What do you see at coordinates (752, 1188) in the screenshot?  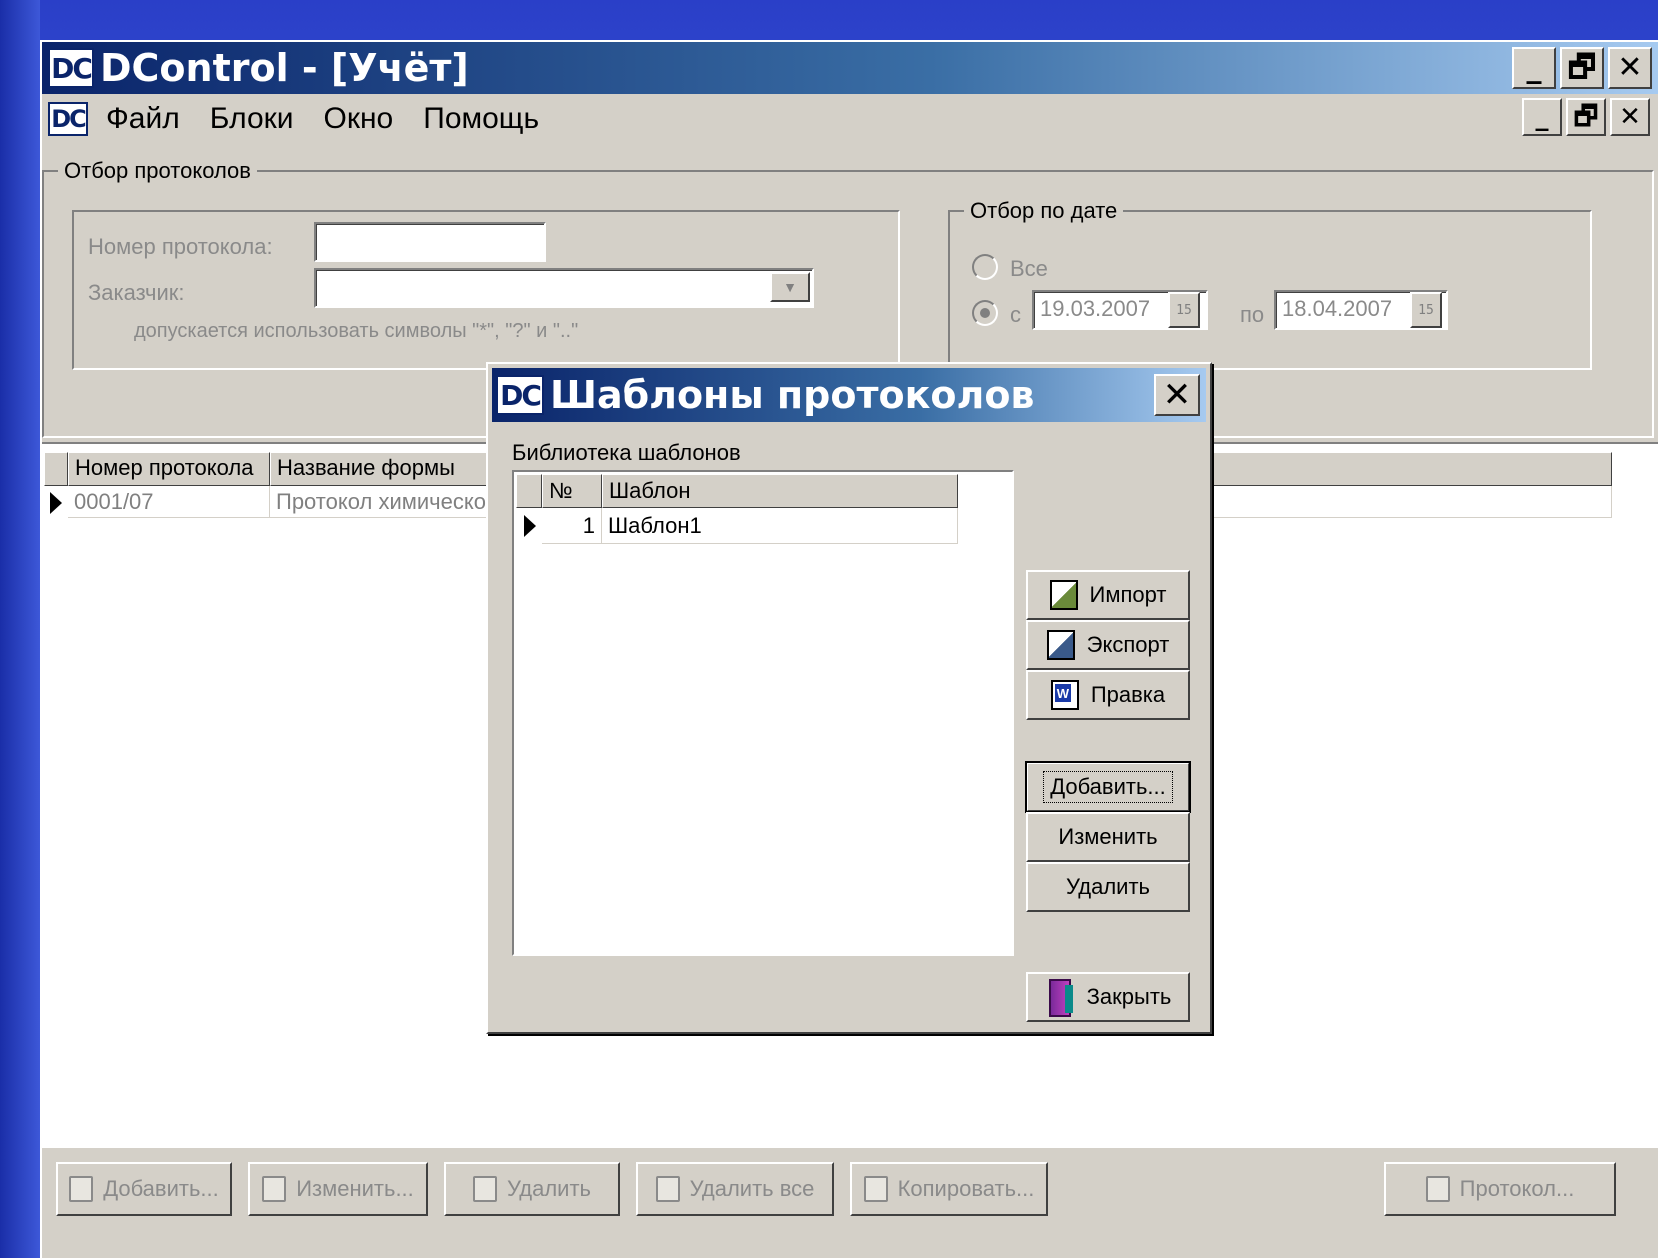 I see `delete-all-label: Удалить все` at bounding box center [752, 1188].